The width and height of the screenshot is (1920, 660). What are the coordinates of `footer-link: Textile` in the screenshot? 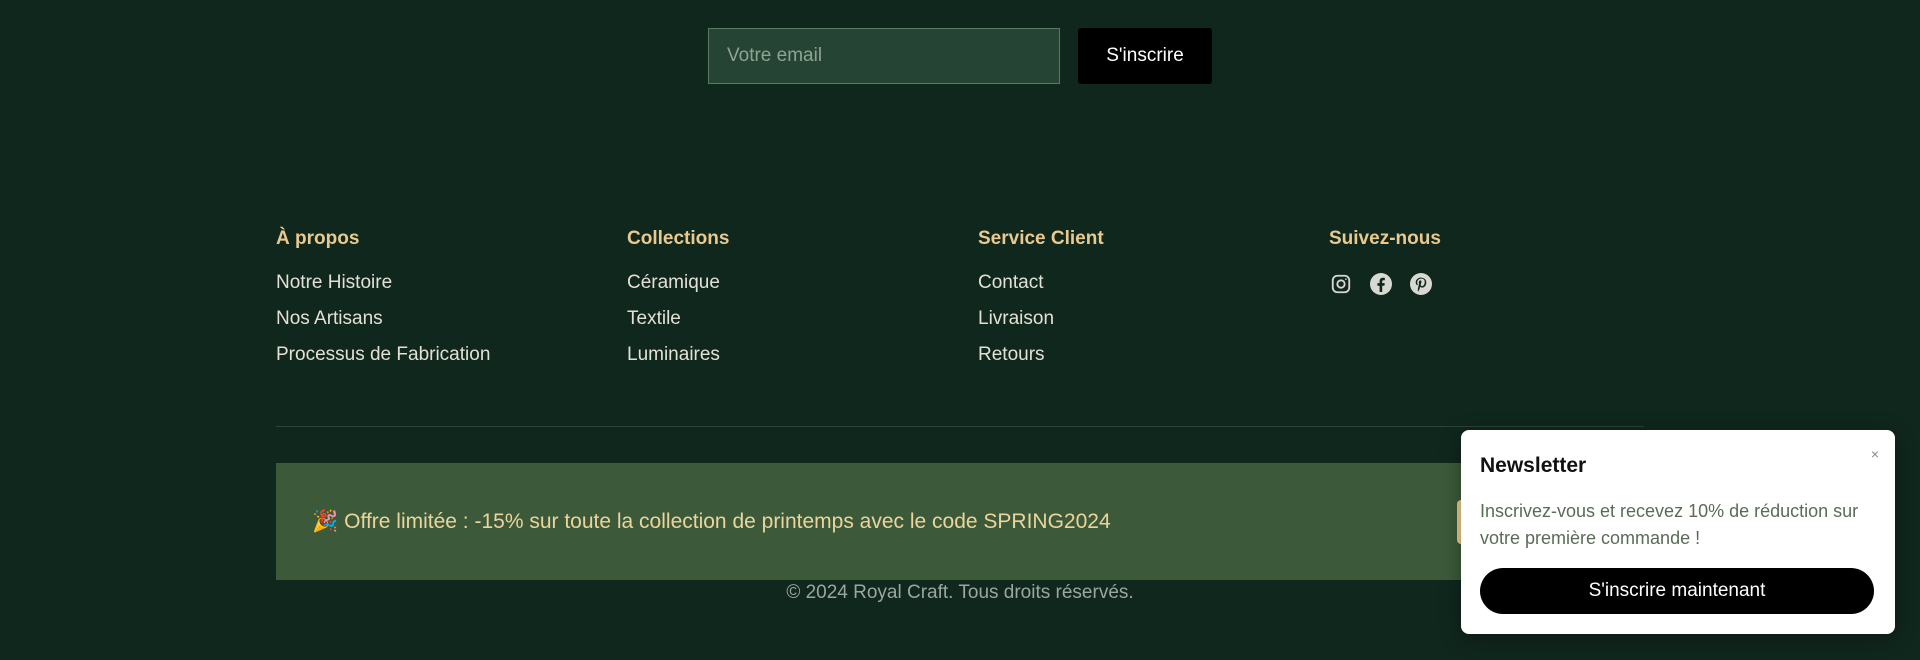 It's located at (802, 326).